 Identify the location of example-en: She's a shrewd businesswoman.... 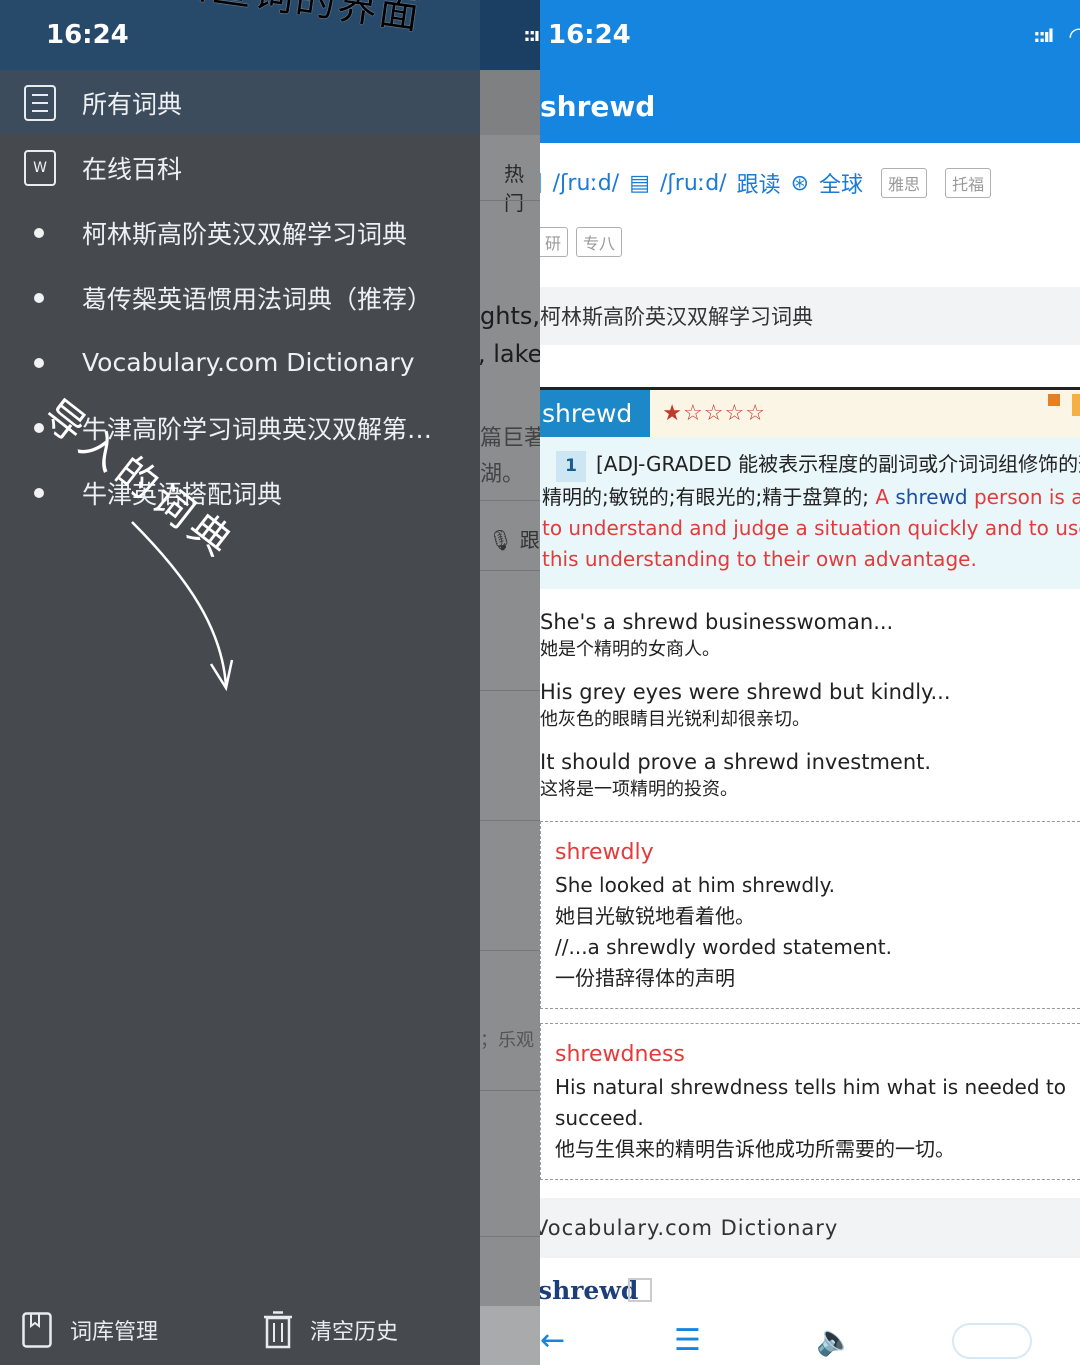
(717, 622).